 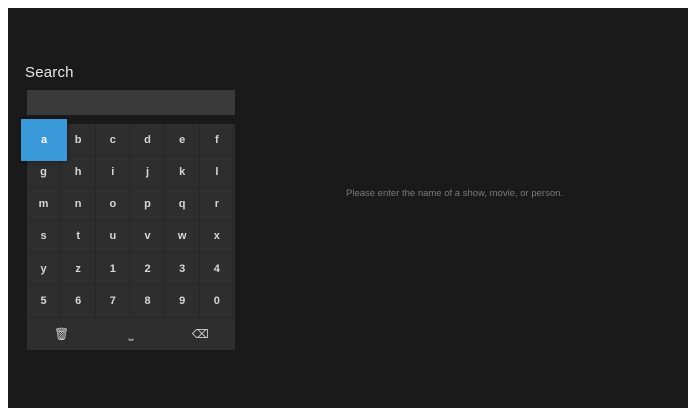 What do you see at coordinates (113, 140) in the screenshot?
I see `key-c: c` at bounding box center [113, 140].